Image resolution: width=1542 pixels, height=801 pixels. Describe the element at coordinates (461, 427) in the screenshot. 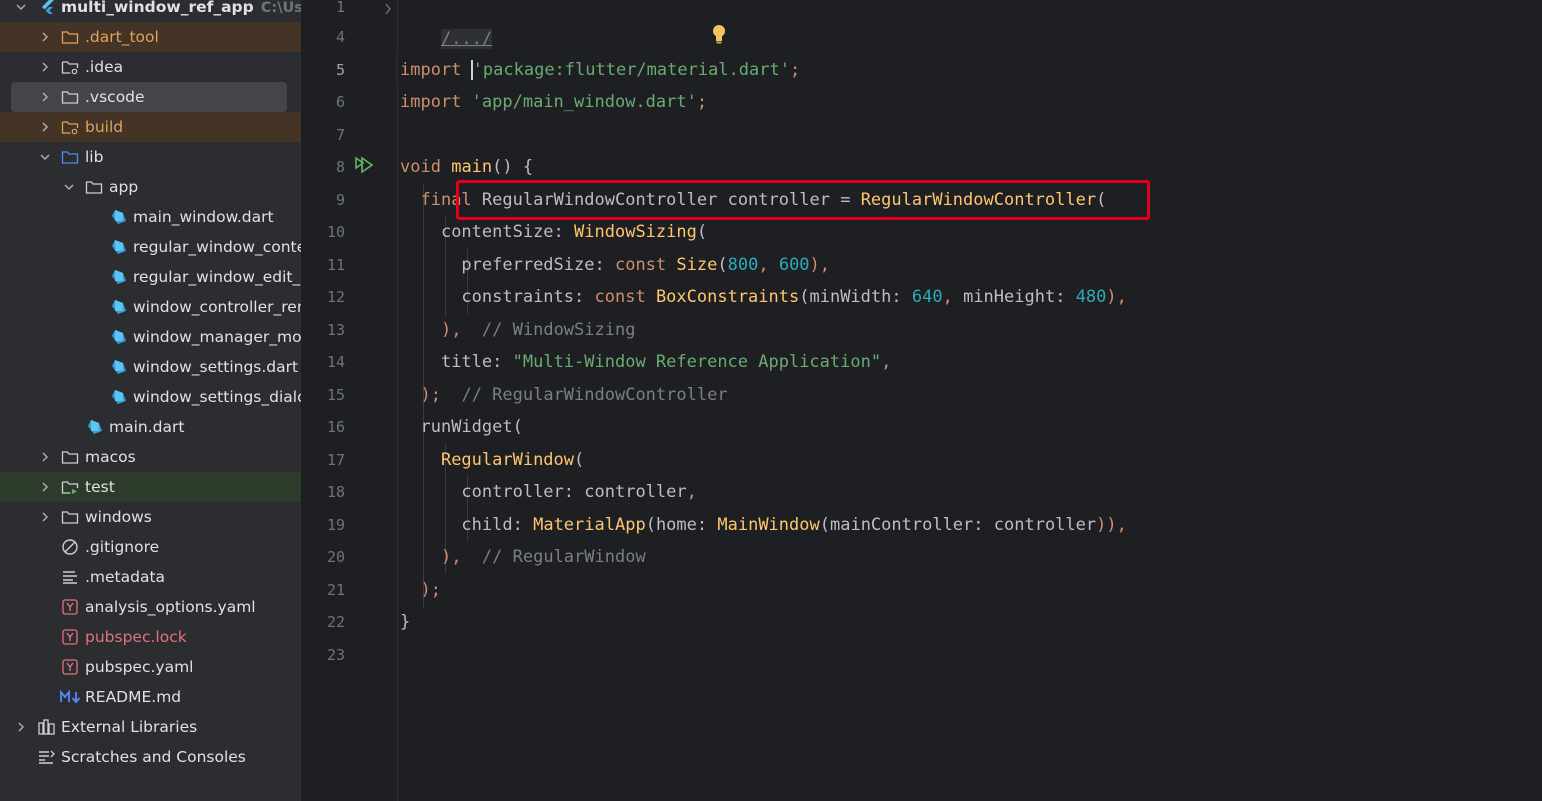

I see `code-line-16: runWidget(` at that location.